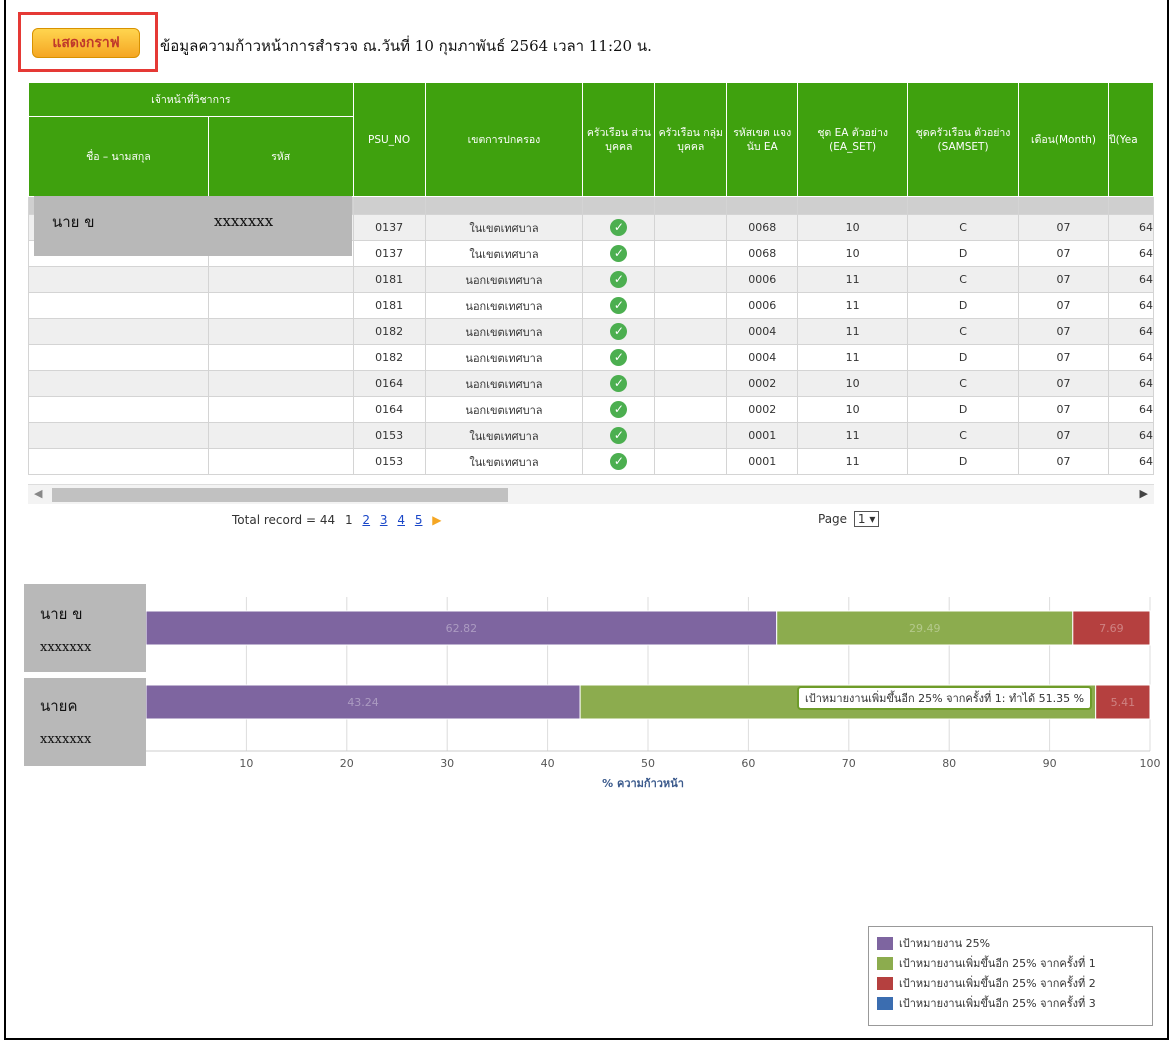 The width and height of the screenshot is (1173, 1040). Describe the element at coordinates (504, 139) in the screenshot. I see `column-admin-area: เขตการปกครอง` at that location.